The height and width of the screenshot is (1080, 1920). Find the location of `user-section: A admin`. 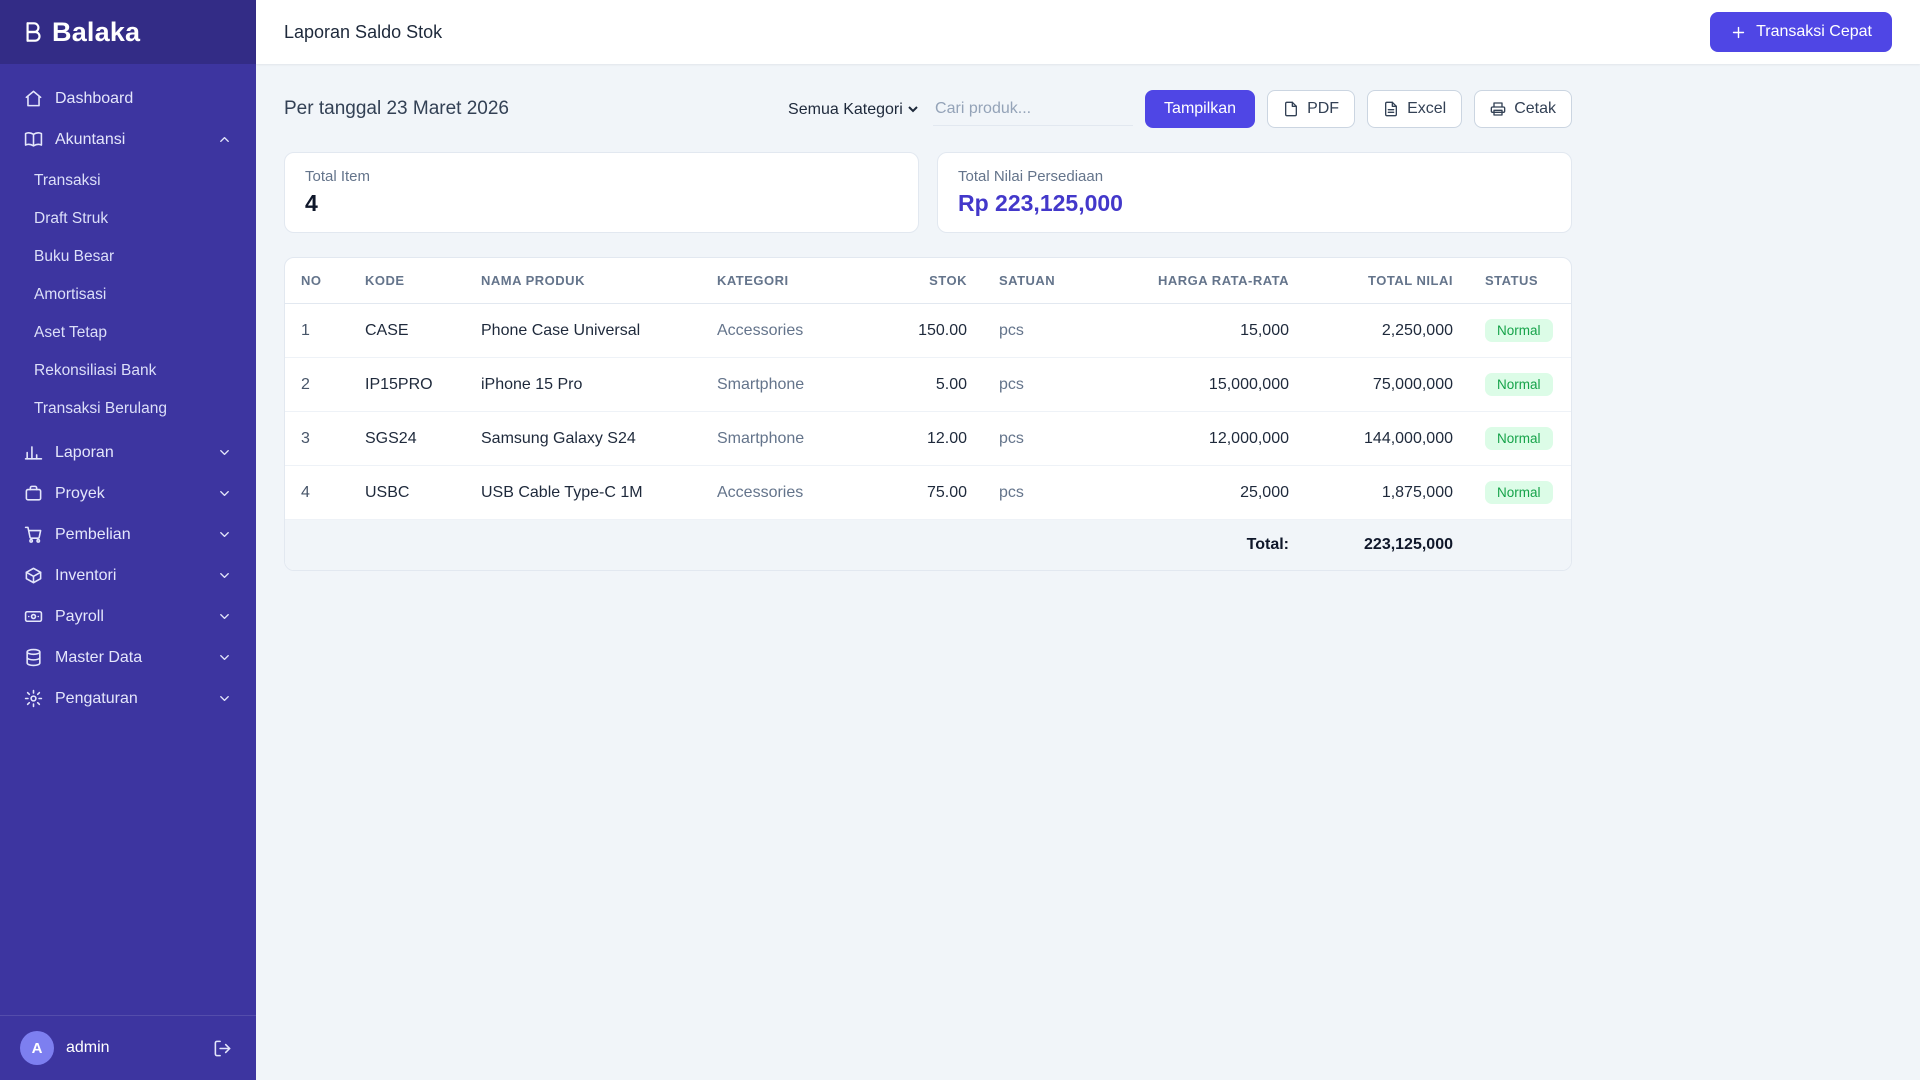

user-section: A admin is located at coordinates (128, 1047).